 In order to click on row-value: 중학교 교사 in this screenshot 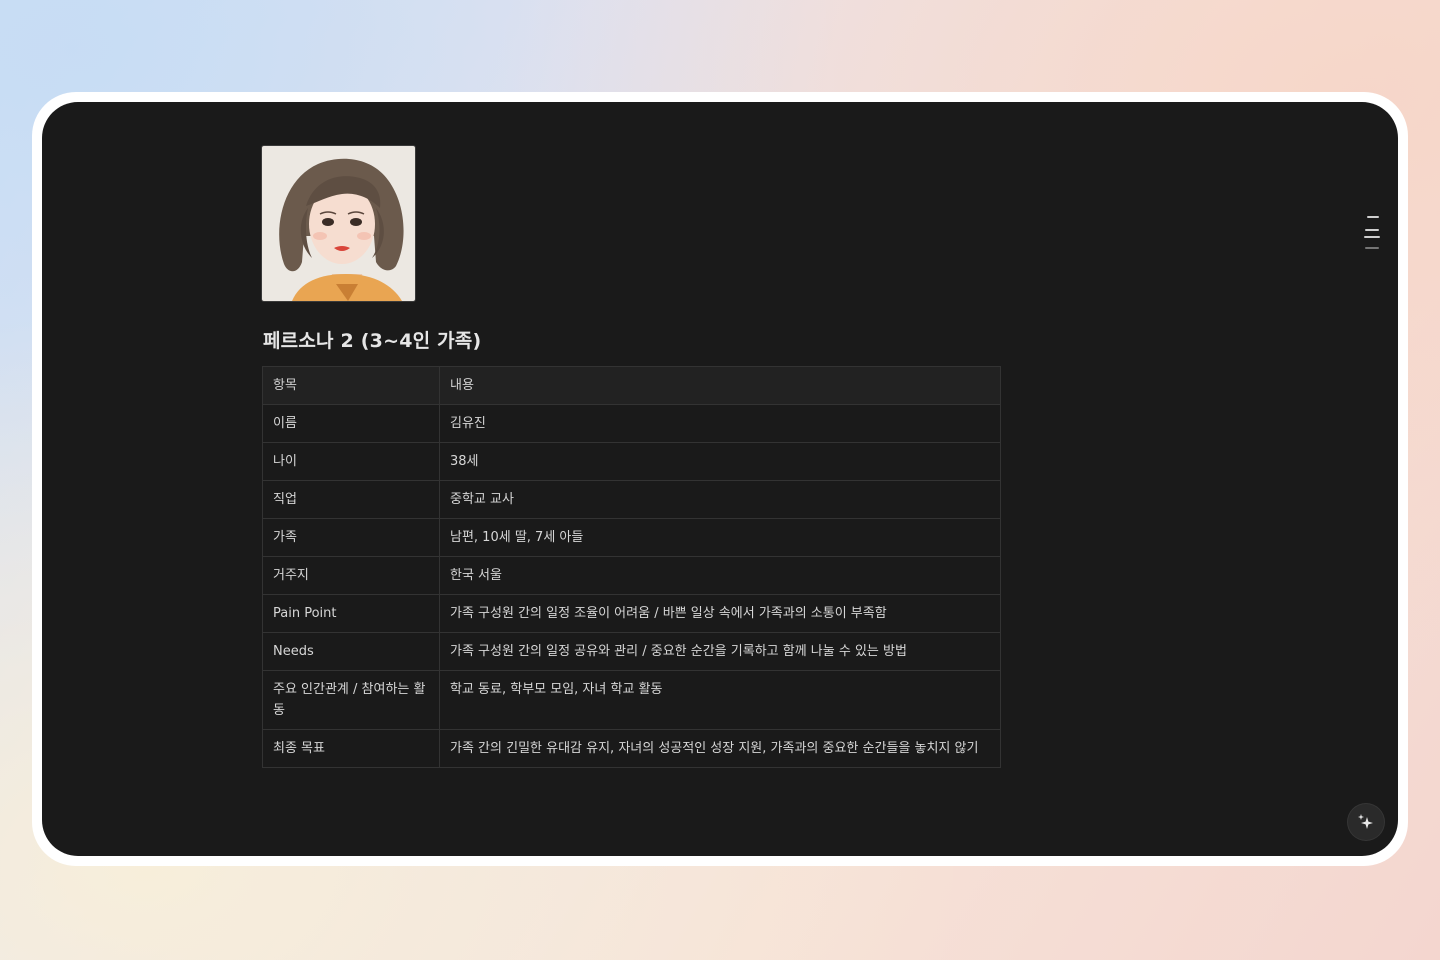, I will do `click(720, 499)`.